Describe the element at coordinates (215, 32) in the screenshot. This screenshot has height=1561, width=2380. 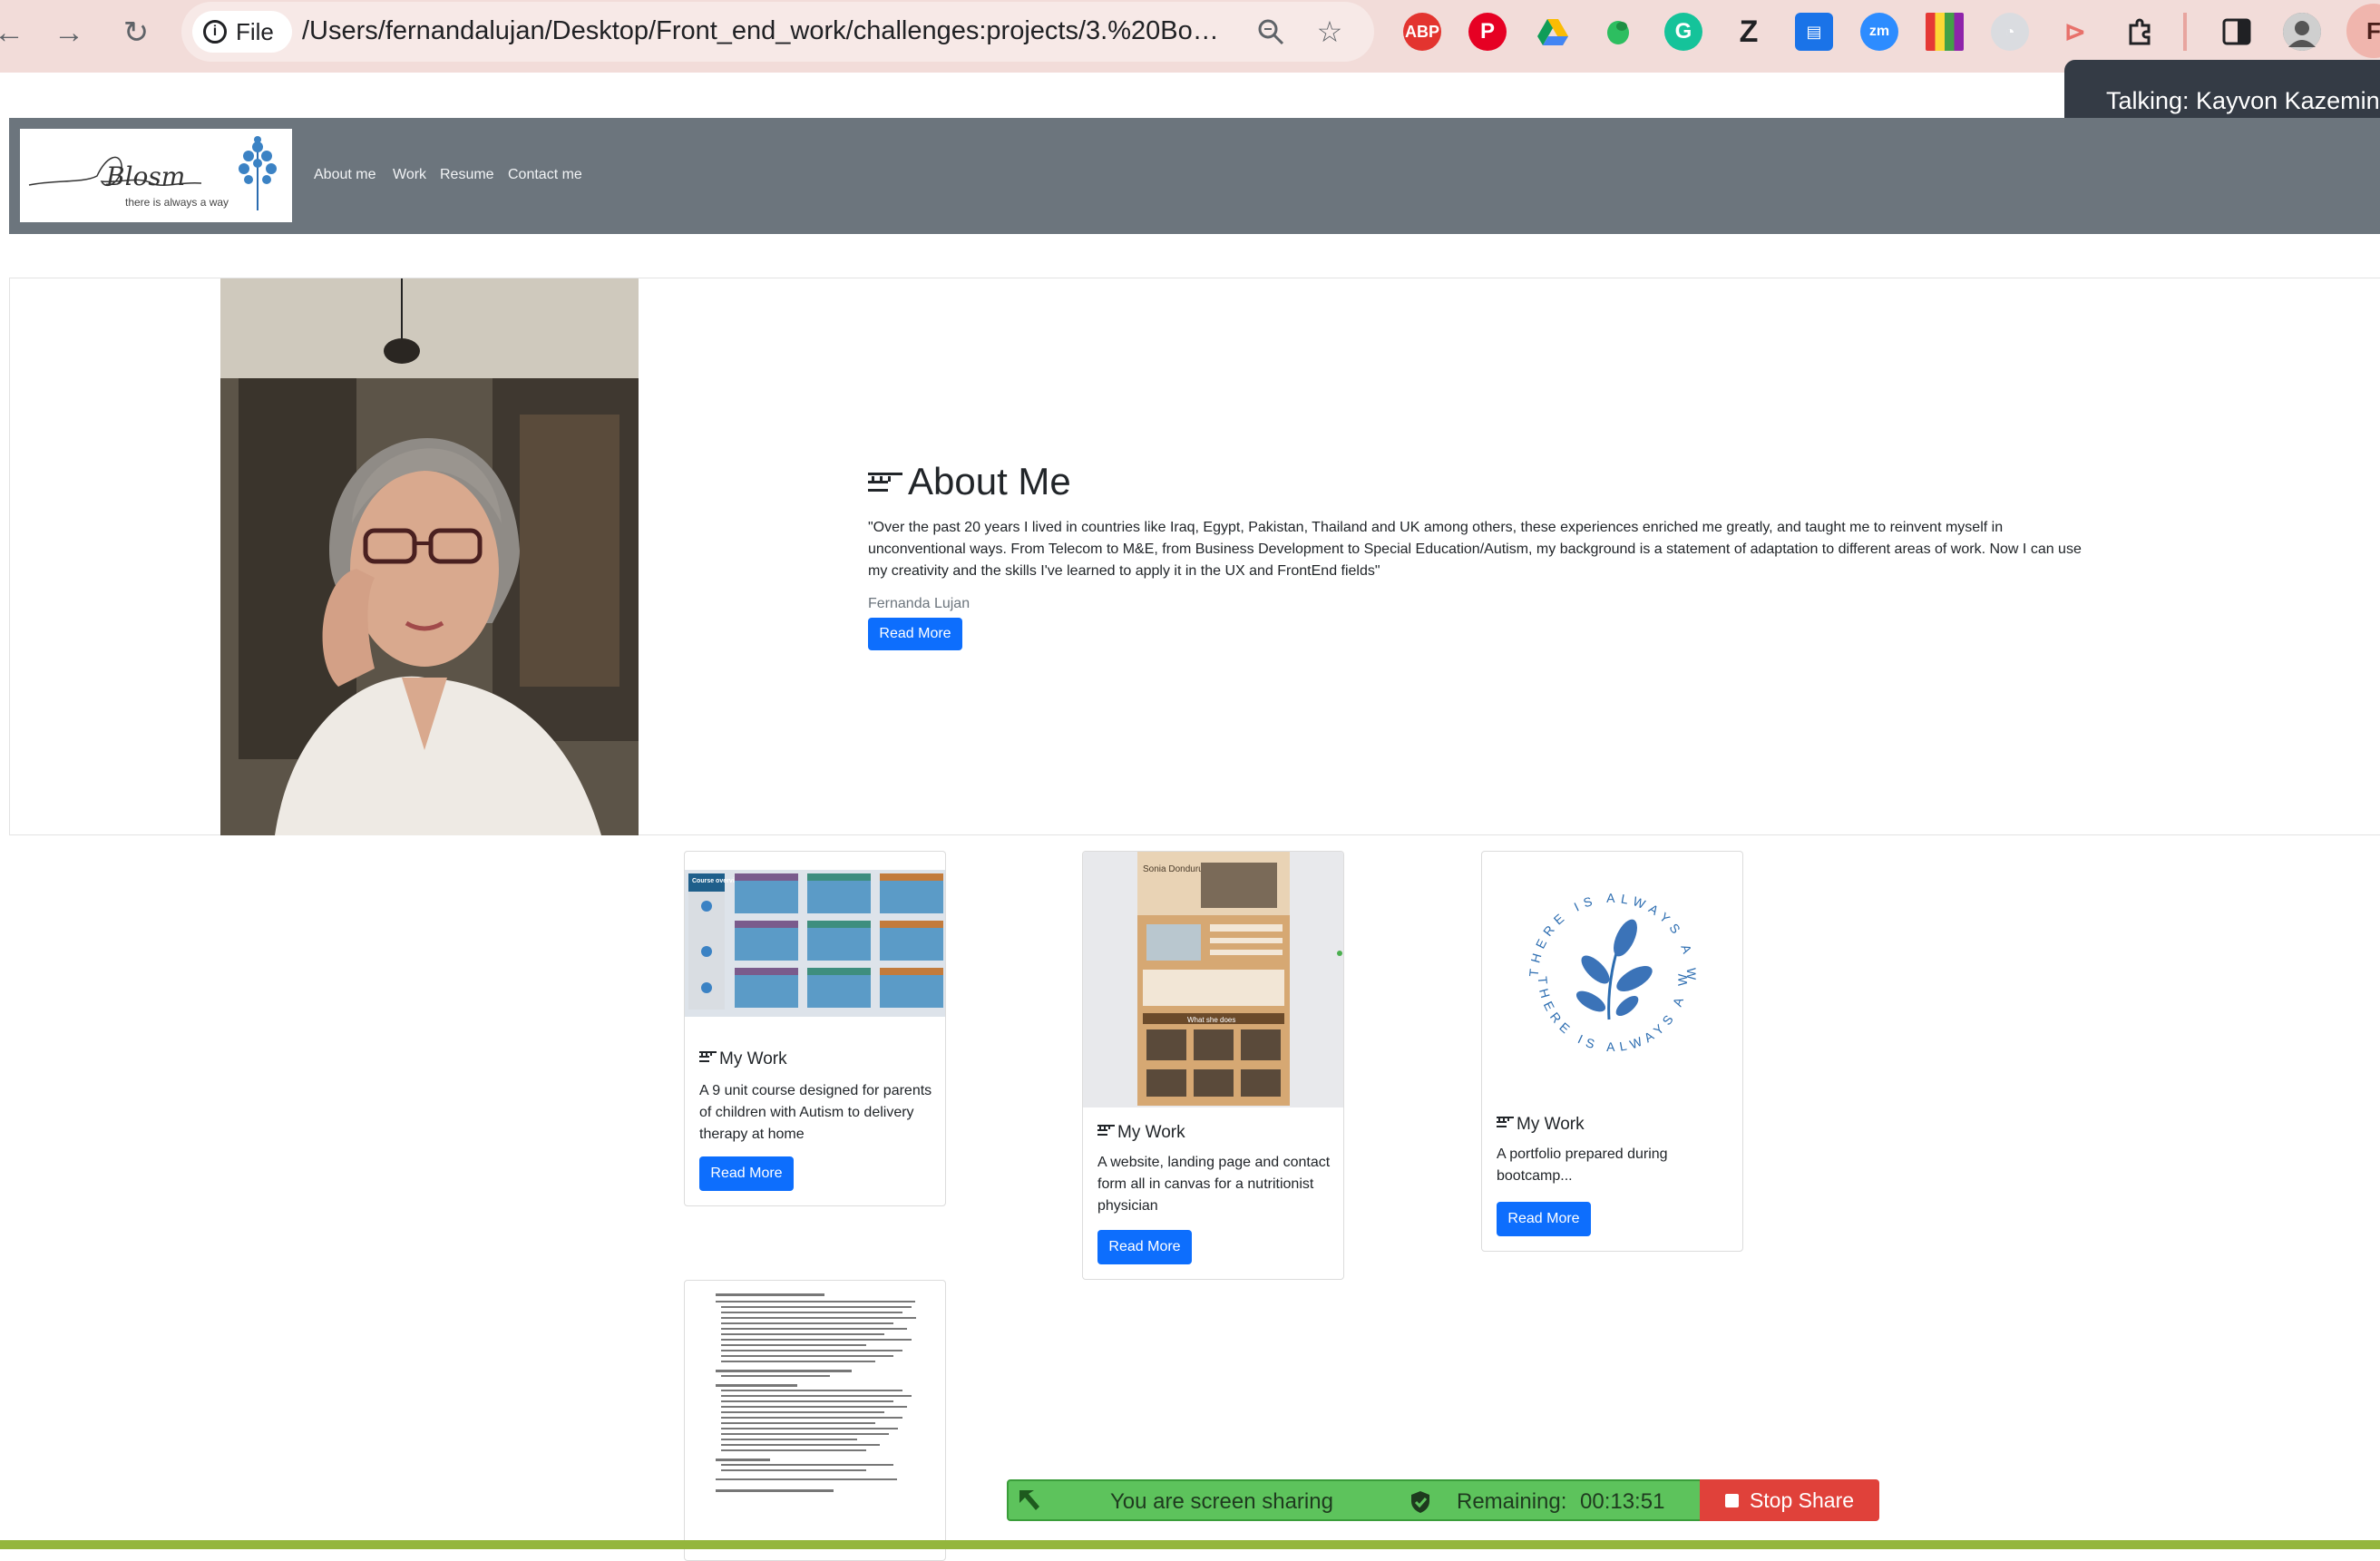
I see `info-icon: i` at that location.